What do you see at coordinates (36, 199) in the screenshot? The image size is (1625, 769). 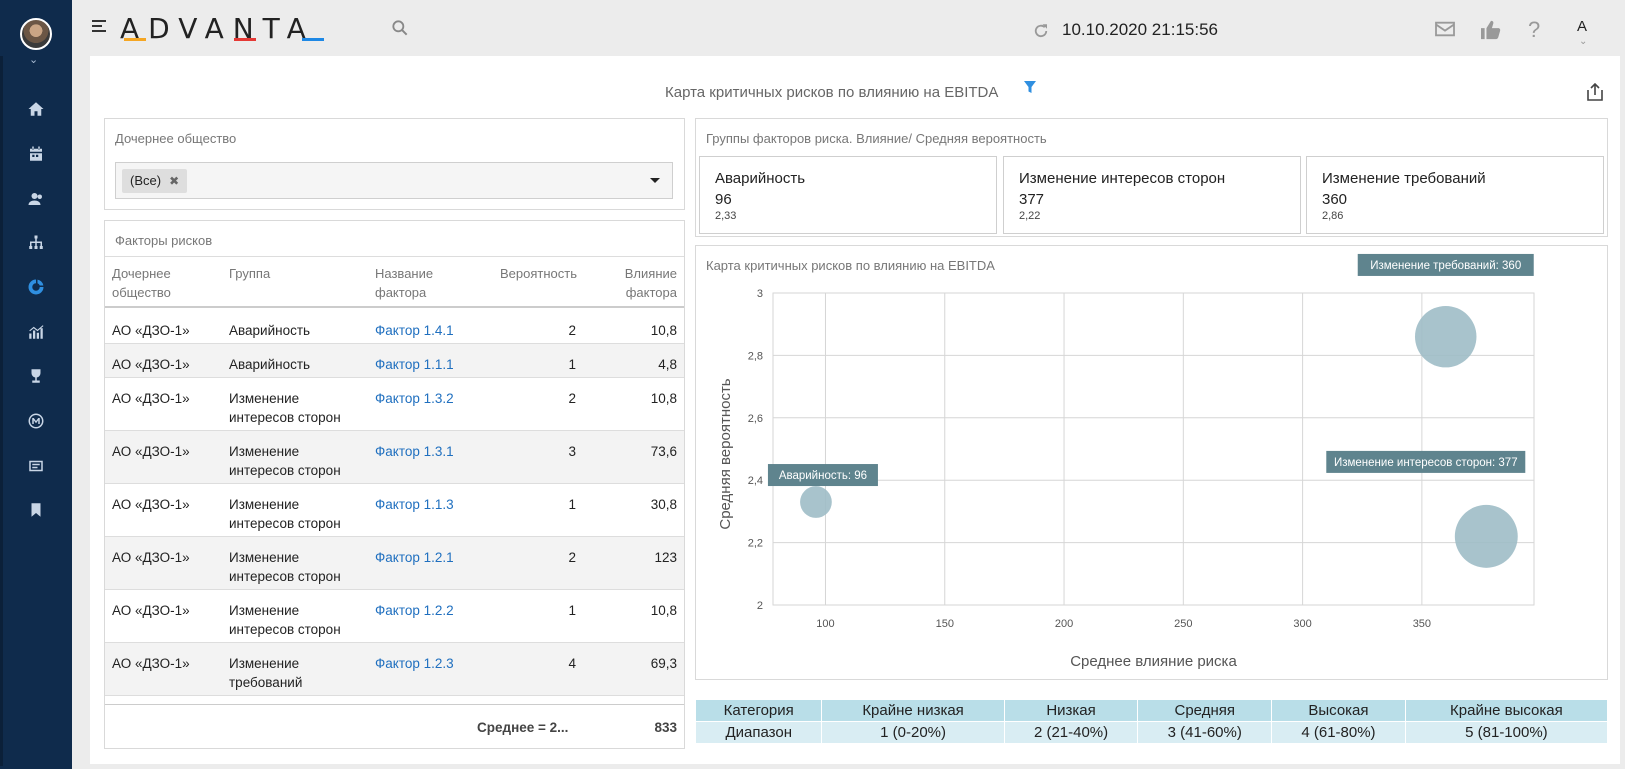 I see `users-icon` at bounding box center [36, 199].